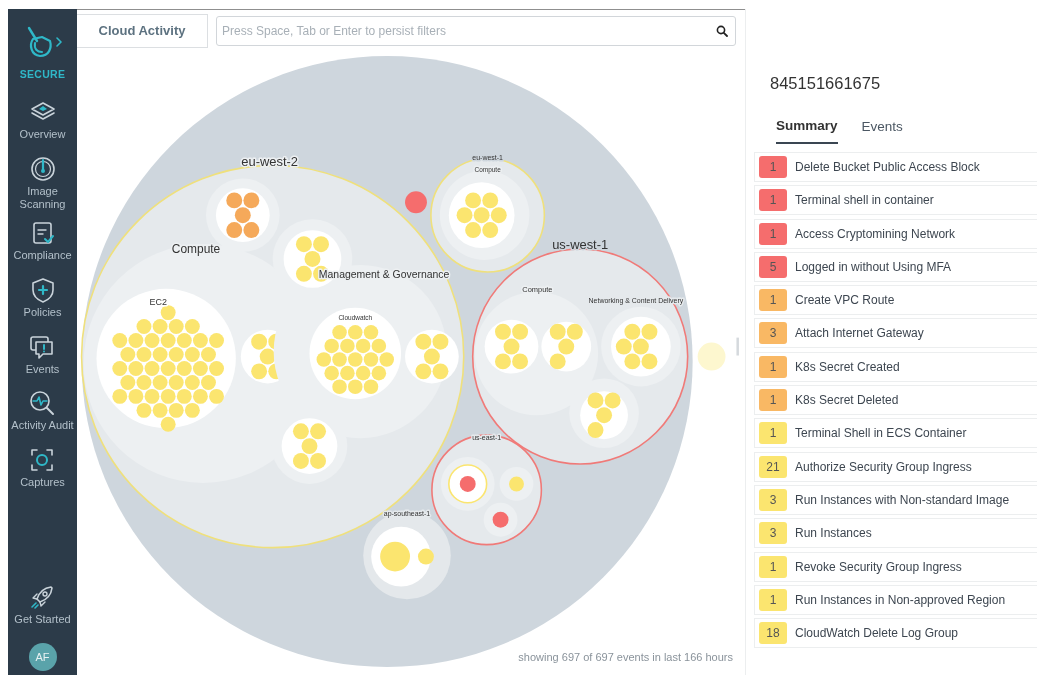 Image resolution: width=1037 pixels, height=675 pixels. I want to click on search-icon, so click(722, 31).